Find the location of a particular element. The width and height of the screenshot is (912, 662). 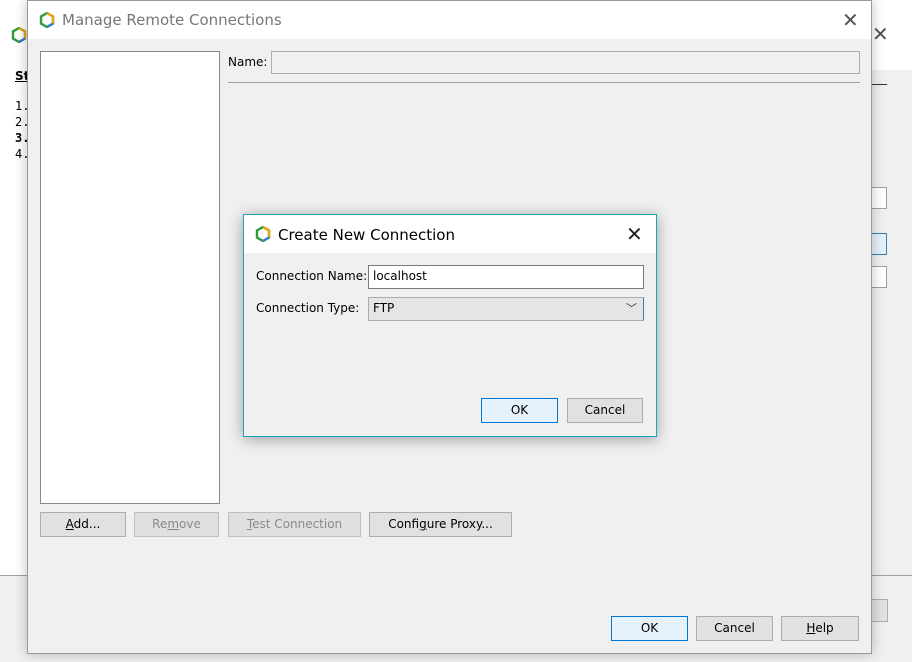

wizard-steps: St 1. 2. 3. 4. is located at coordinates (21, 115).